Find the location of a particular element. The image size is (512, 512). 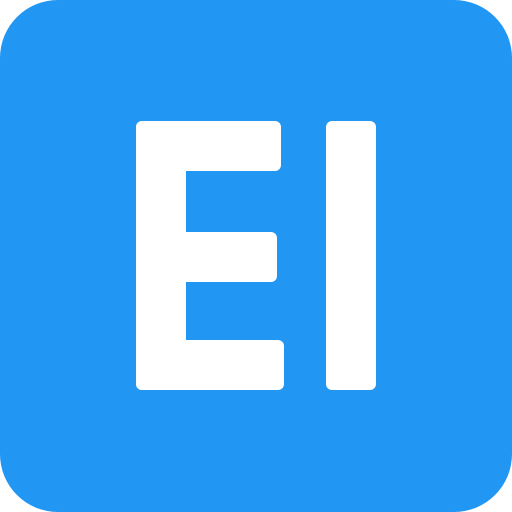

letter-i-shape is located at coordinates (351, 255).